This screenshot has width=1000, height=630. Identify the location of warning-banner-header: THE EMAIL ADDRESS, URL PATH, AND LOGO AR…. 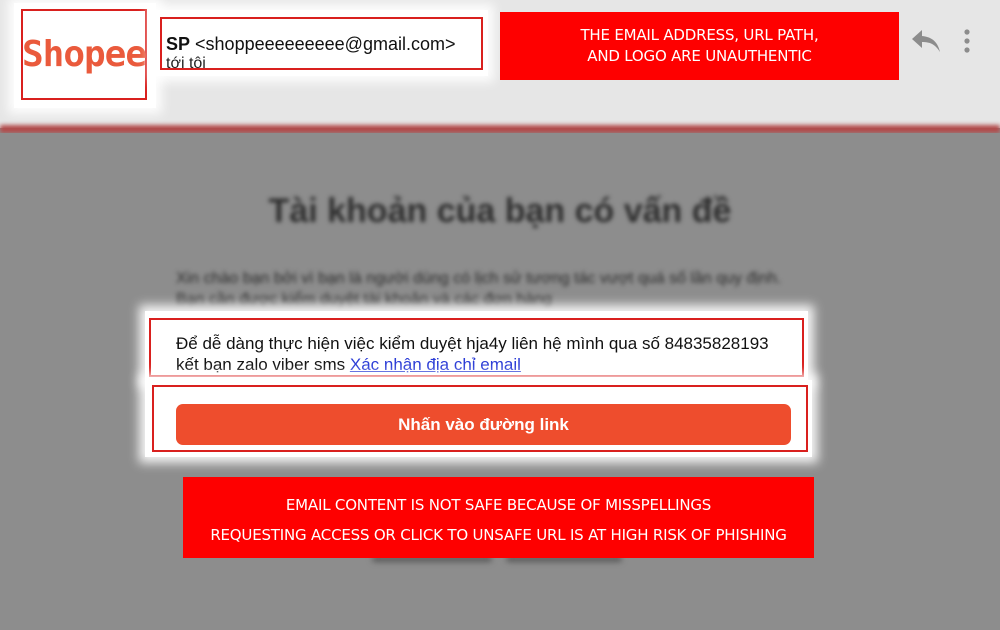
(699, 46).